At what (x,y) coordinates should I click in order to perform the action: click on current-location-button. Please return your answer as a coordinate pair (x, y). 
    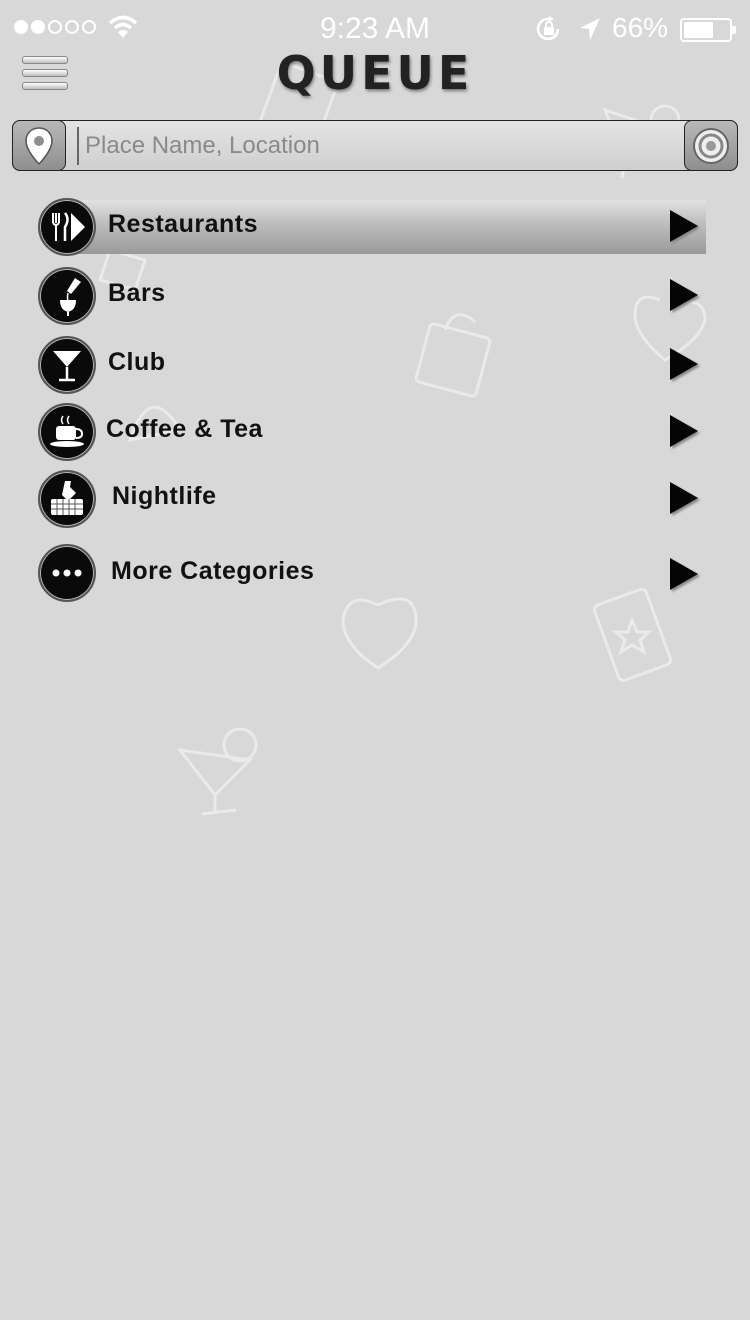
    Looking at the image, I should click on (711, 145).